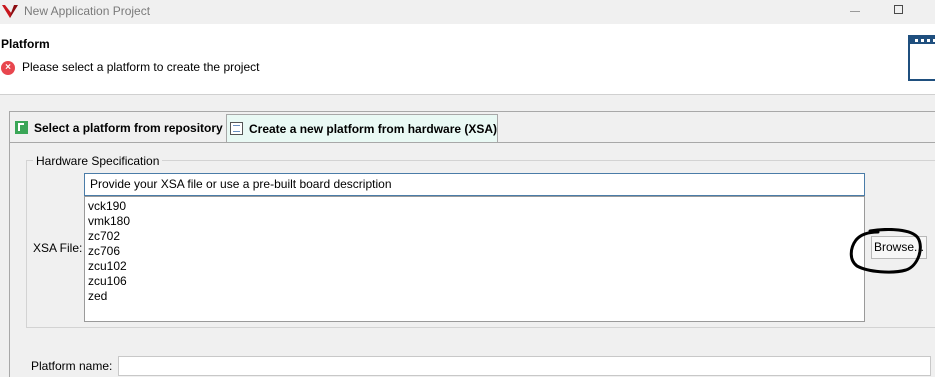 The width and height of the screenshot is (935, 377). I want to click on list-item: zed, so click(474, 296).